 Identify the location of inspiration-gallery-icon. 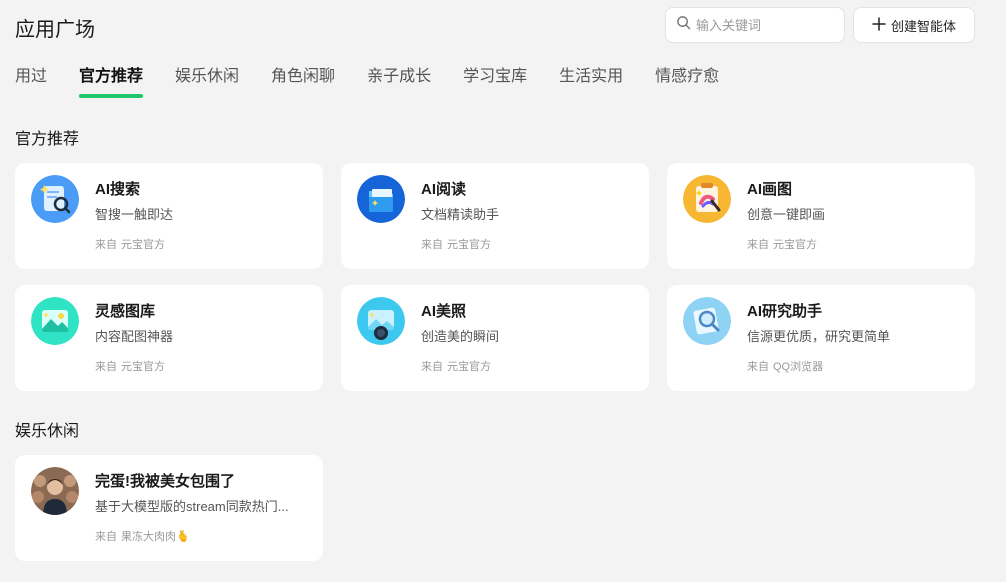
(55, 321).